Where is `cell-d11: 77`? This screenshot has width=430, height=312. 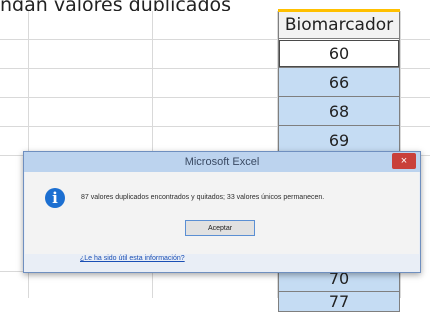 cell-d11: 77 is located at coordinates (339, 302).